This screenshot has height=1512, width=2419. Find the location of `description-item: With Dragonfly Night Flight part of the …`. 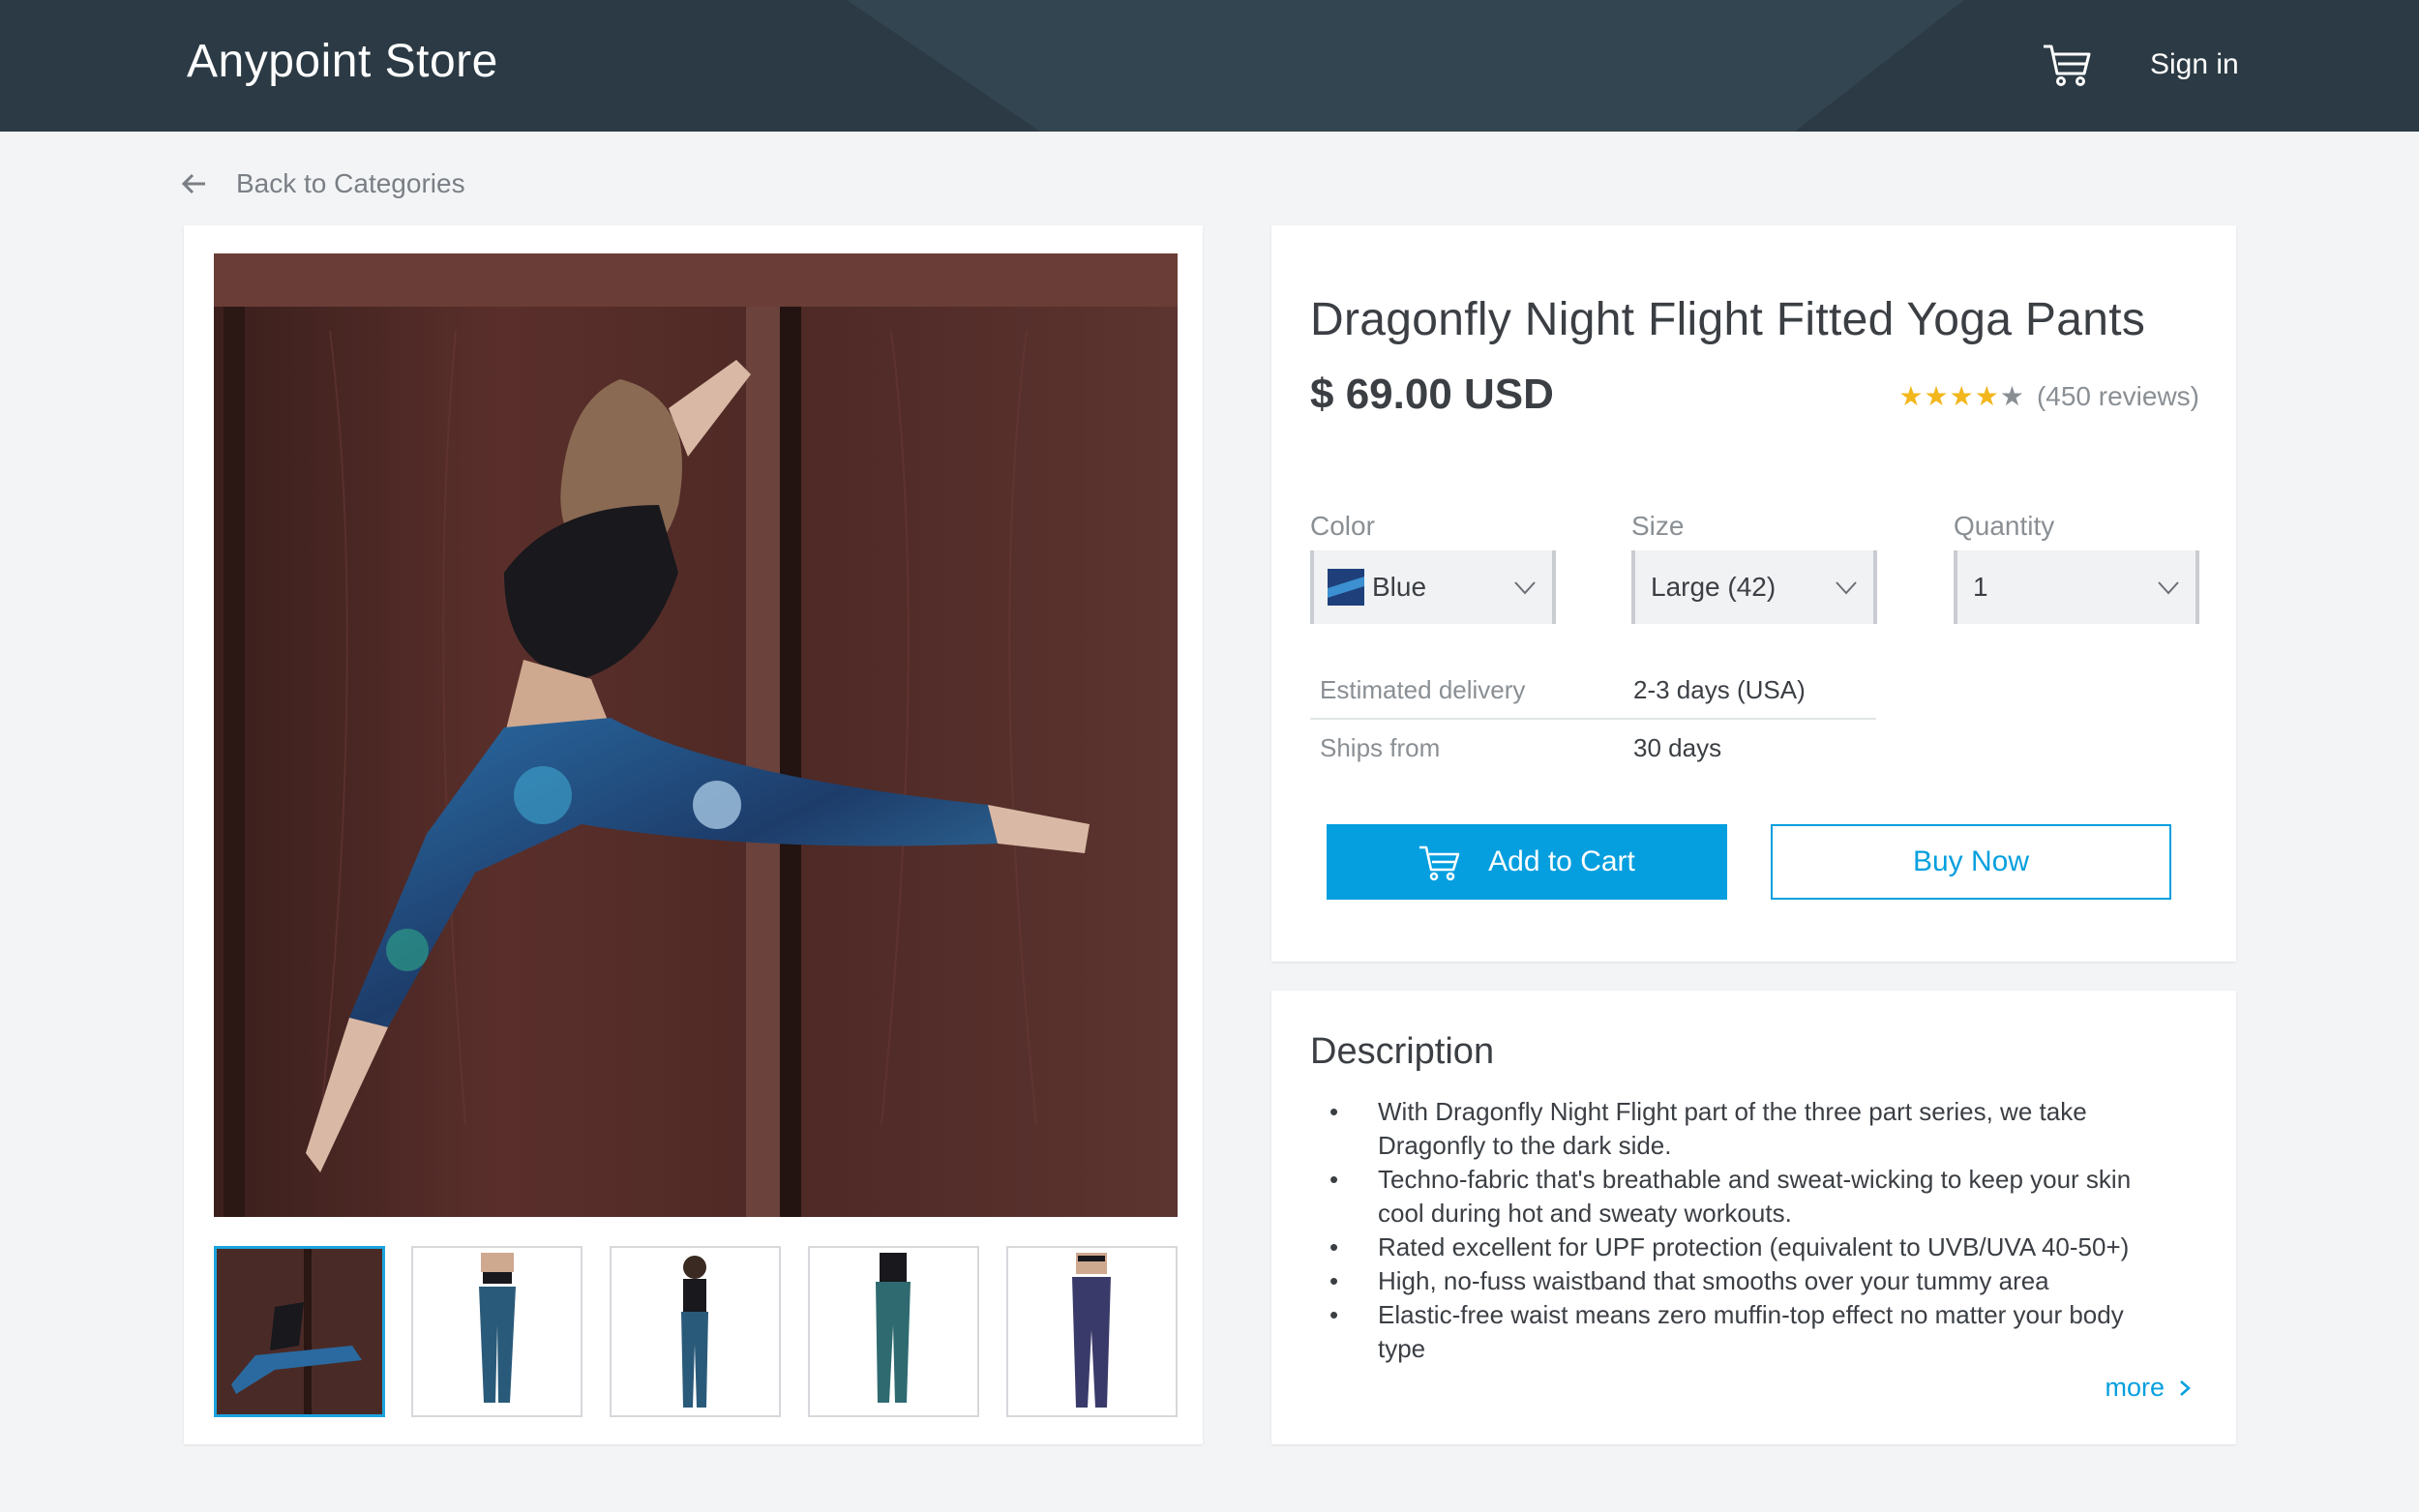

description-item: With Dragonfly Night Flight part of the … is located at coordinates (1726, 1129).